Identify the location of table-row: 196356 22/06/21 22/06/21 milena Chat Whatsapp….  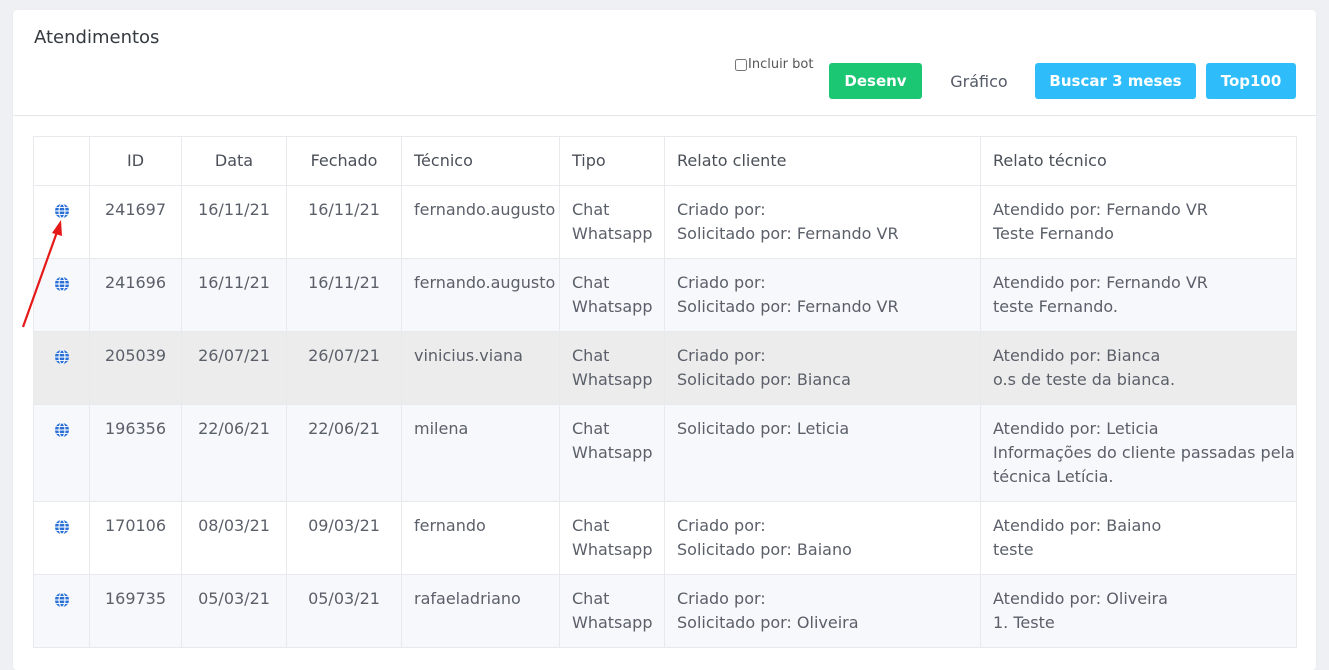
(665, 453).